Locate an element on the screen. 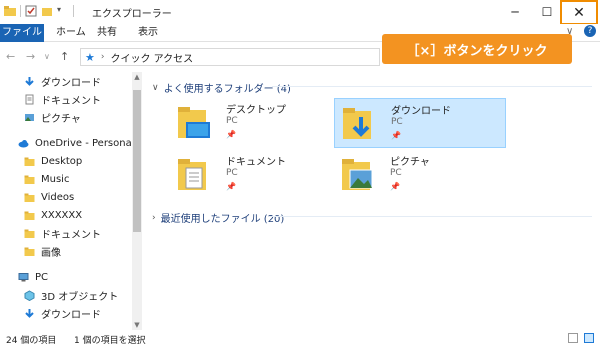  sidebar-item-label: Desktop is located at coordinates (62, 161).